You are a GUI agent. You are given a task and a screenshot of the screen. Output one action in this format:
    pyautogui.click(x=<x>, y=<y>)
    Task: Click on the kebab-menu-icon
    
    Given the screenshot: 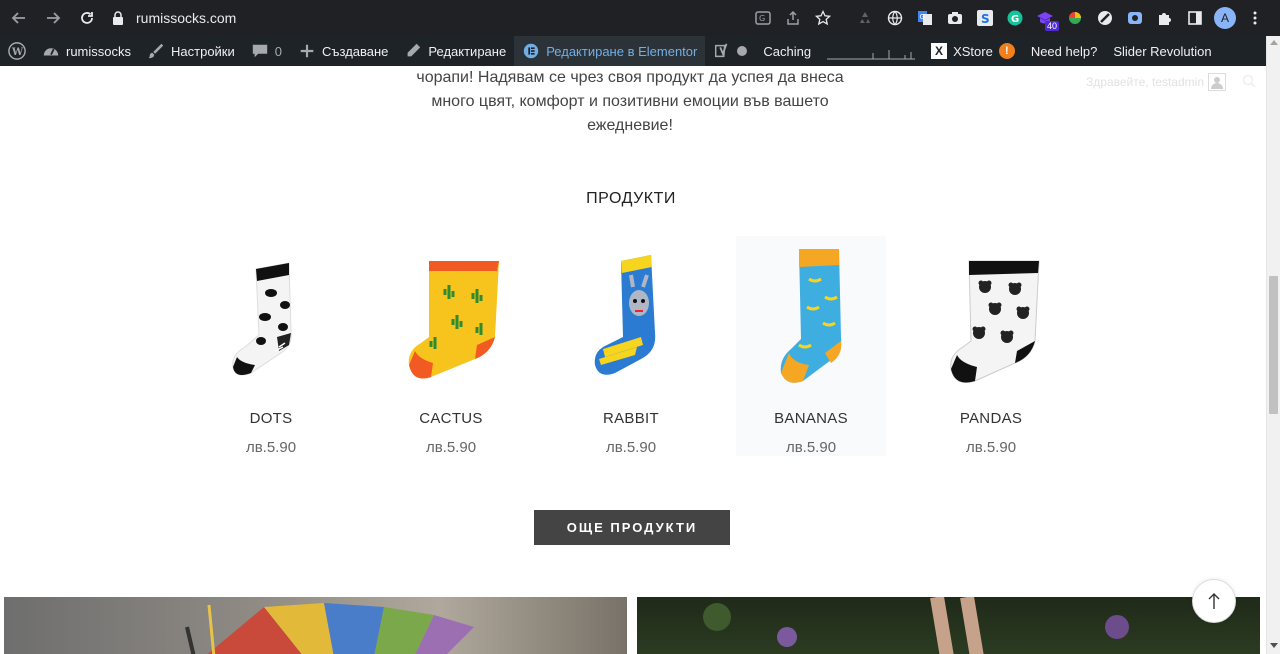 What is the action you would take?
    pyautogui.click(x=1255, y=18)
    